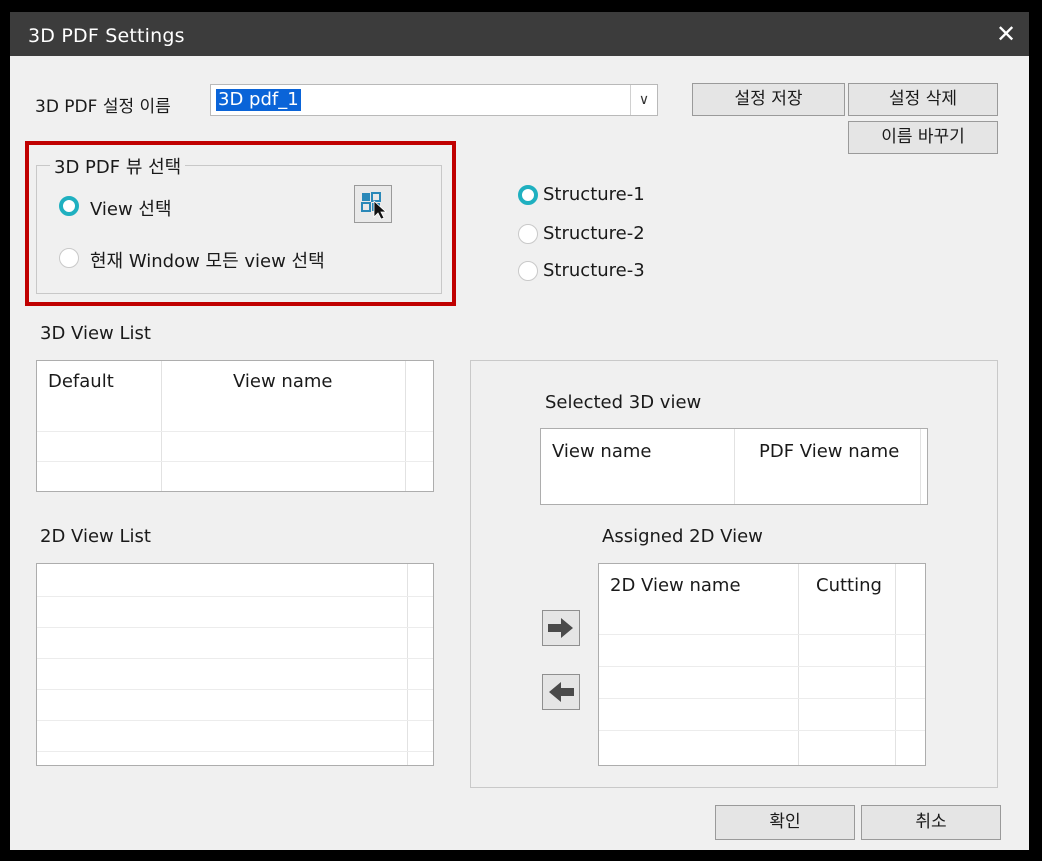  I want to click on assigned-2d-view-table: 2D View name Cutting, so click(762, 664).